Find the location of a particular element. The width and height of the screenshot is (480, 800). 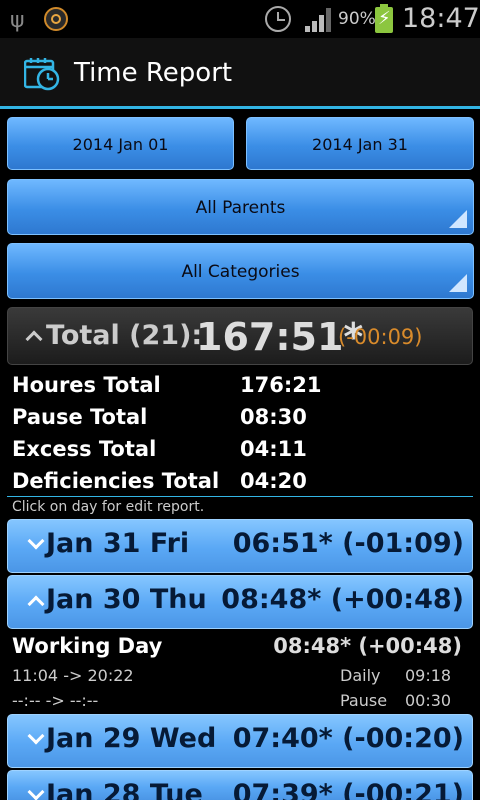

stat-label-deficiencies: Deficiencies Total is located at coordinates (116, 481).